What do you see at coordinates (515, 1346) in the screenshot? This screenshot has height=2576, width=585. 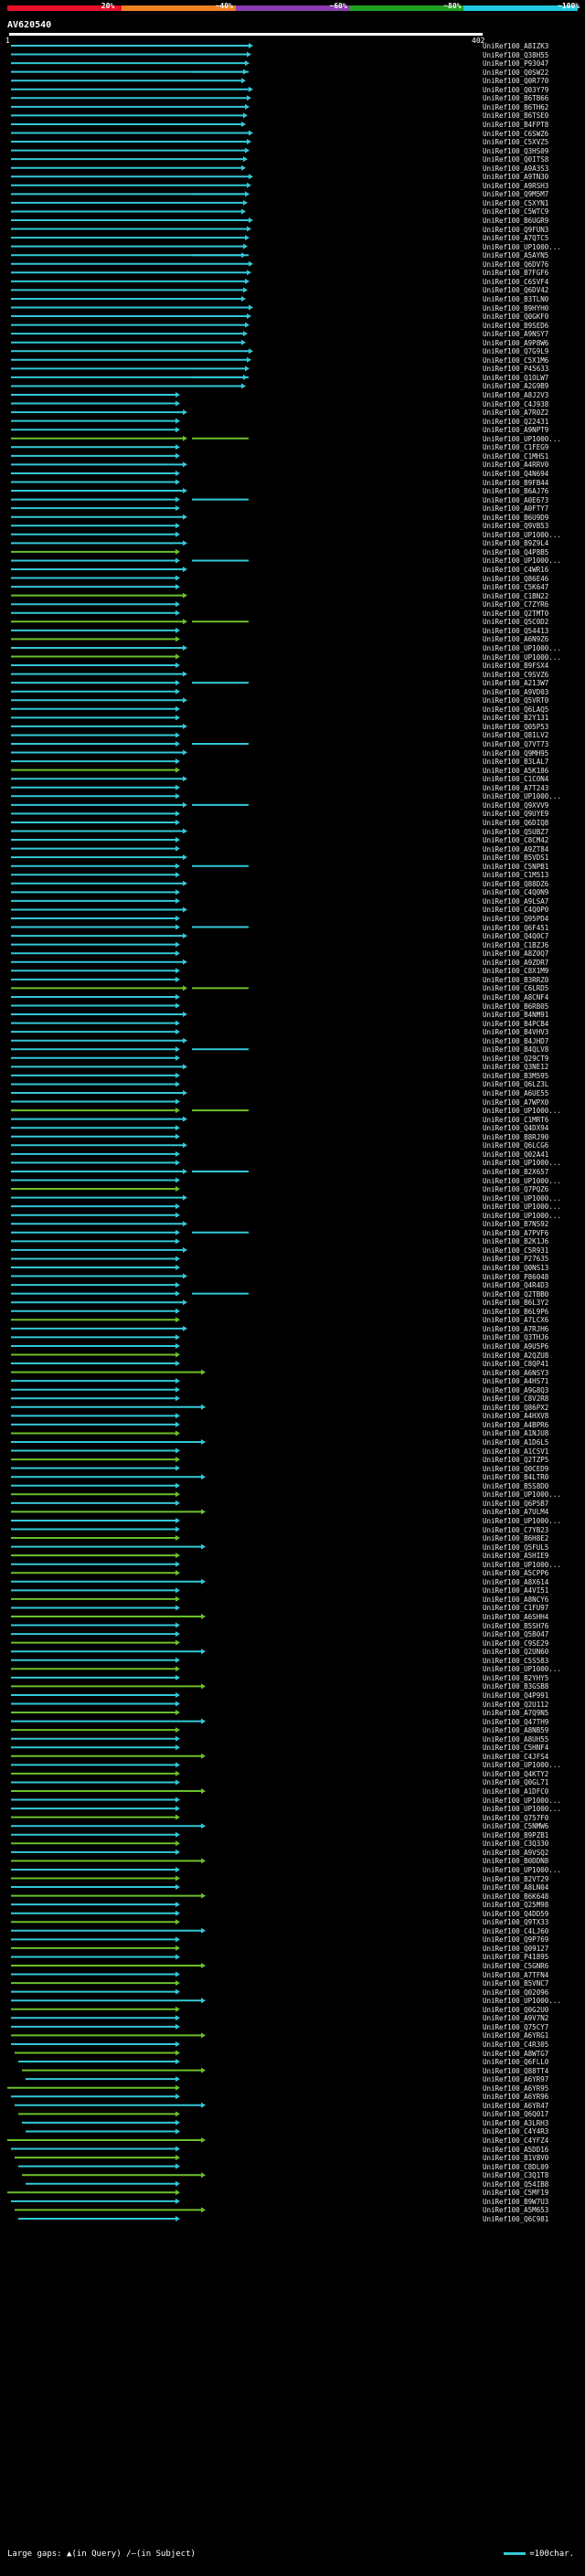 I see `hit-label: UniRef100_A9U5P6` at bounding box center [515, 1346].